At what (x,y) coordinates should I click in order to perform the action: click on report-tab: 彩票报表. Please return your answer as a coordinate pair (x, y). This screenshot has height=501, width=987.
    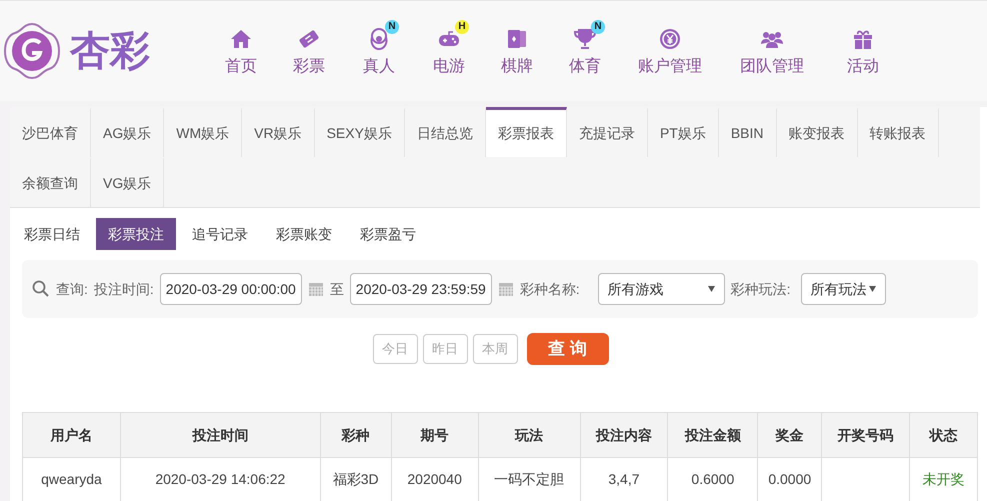
    Looking at the image, I should click on (526, 132).